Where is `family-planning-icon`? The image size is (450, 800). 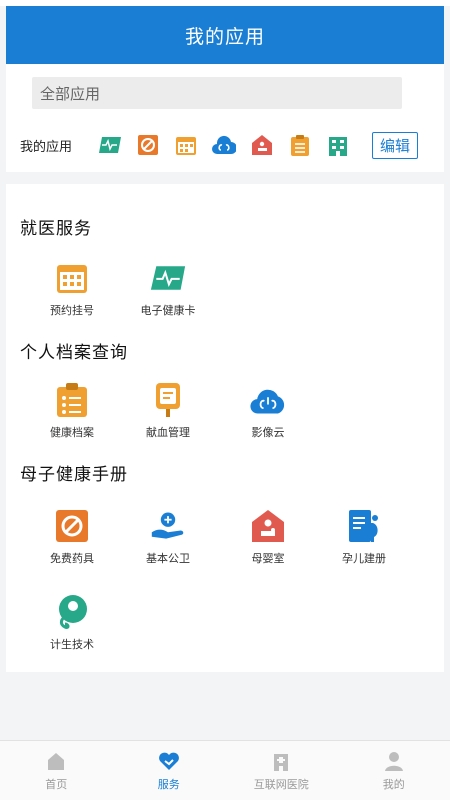 family-planning-icon is located at coordinates (72, 612).